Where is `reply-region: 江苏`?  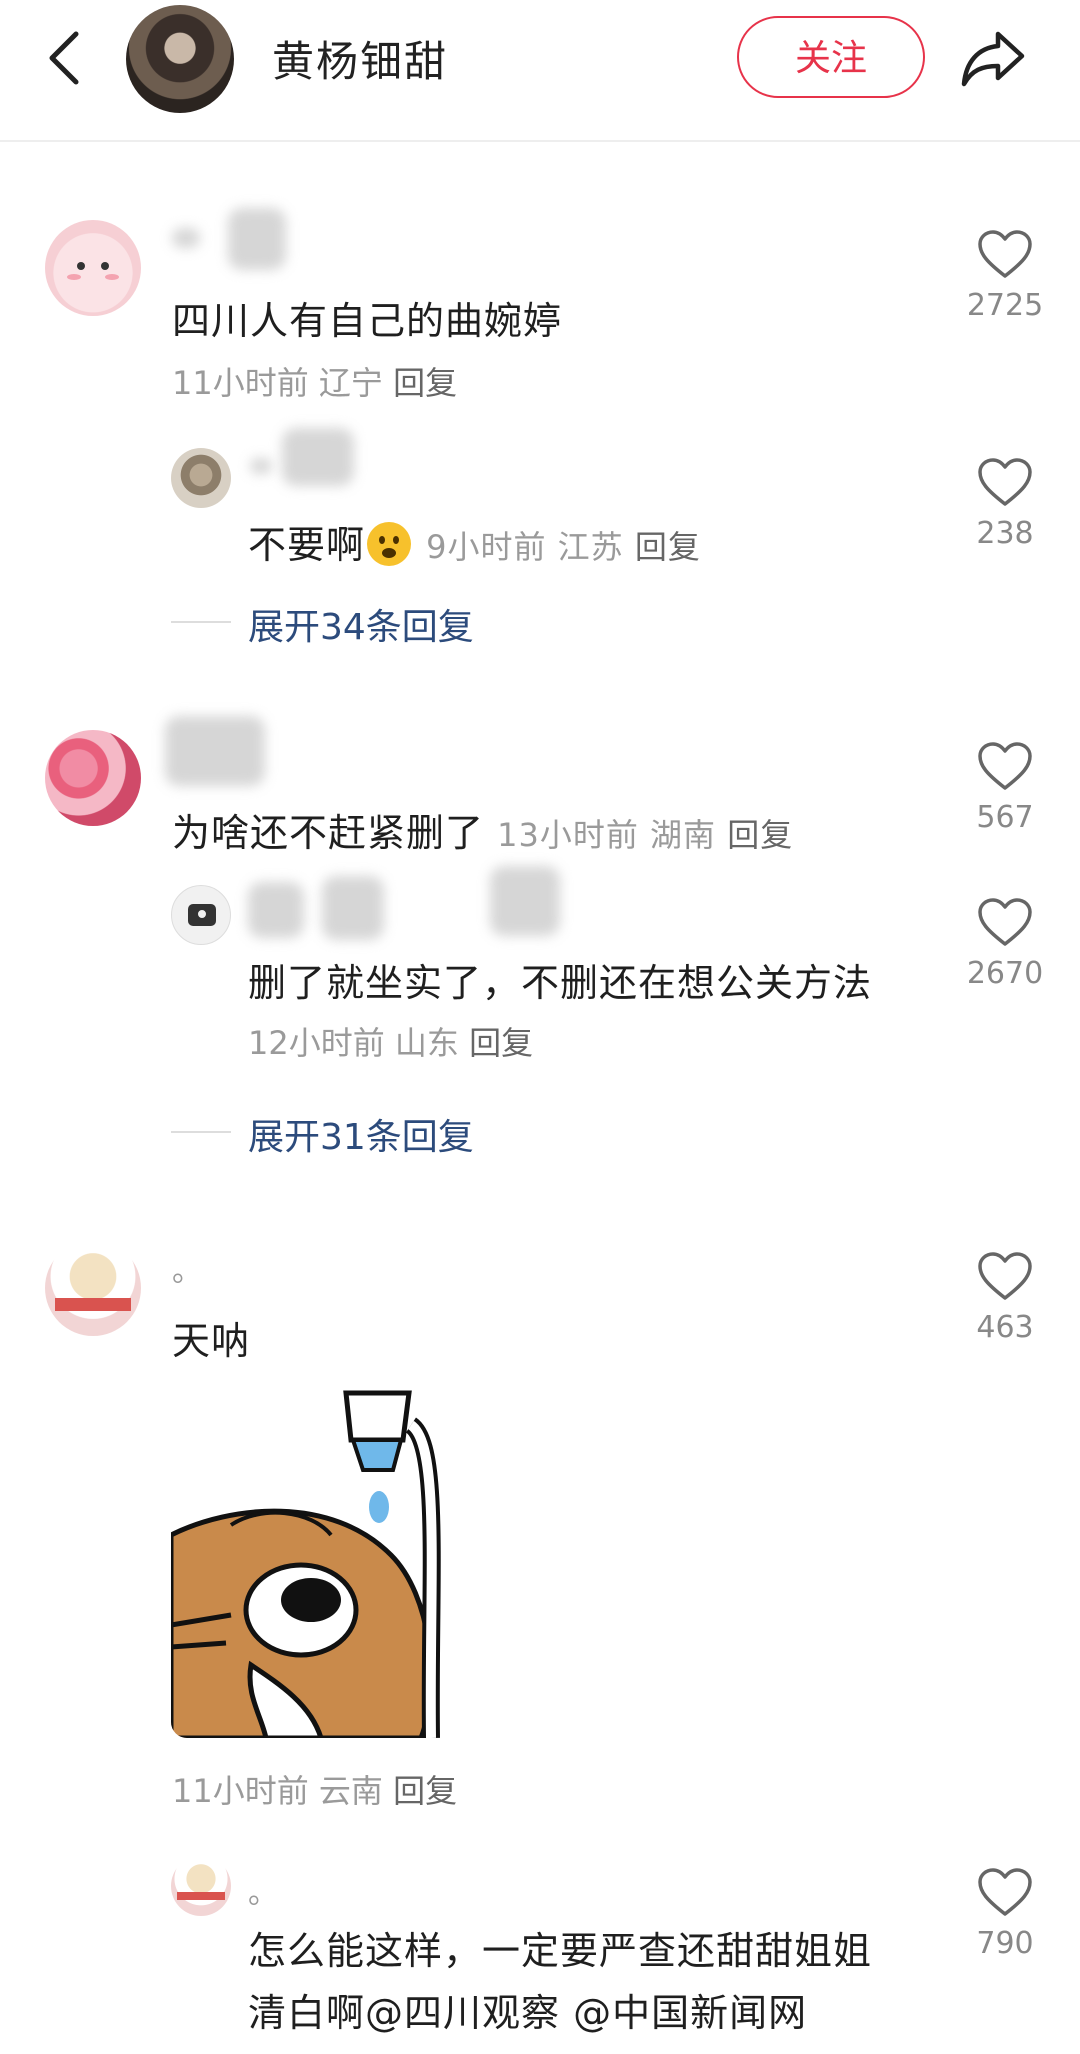 reply-region: 江苏 is located at coordinates (590, 547).